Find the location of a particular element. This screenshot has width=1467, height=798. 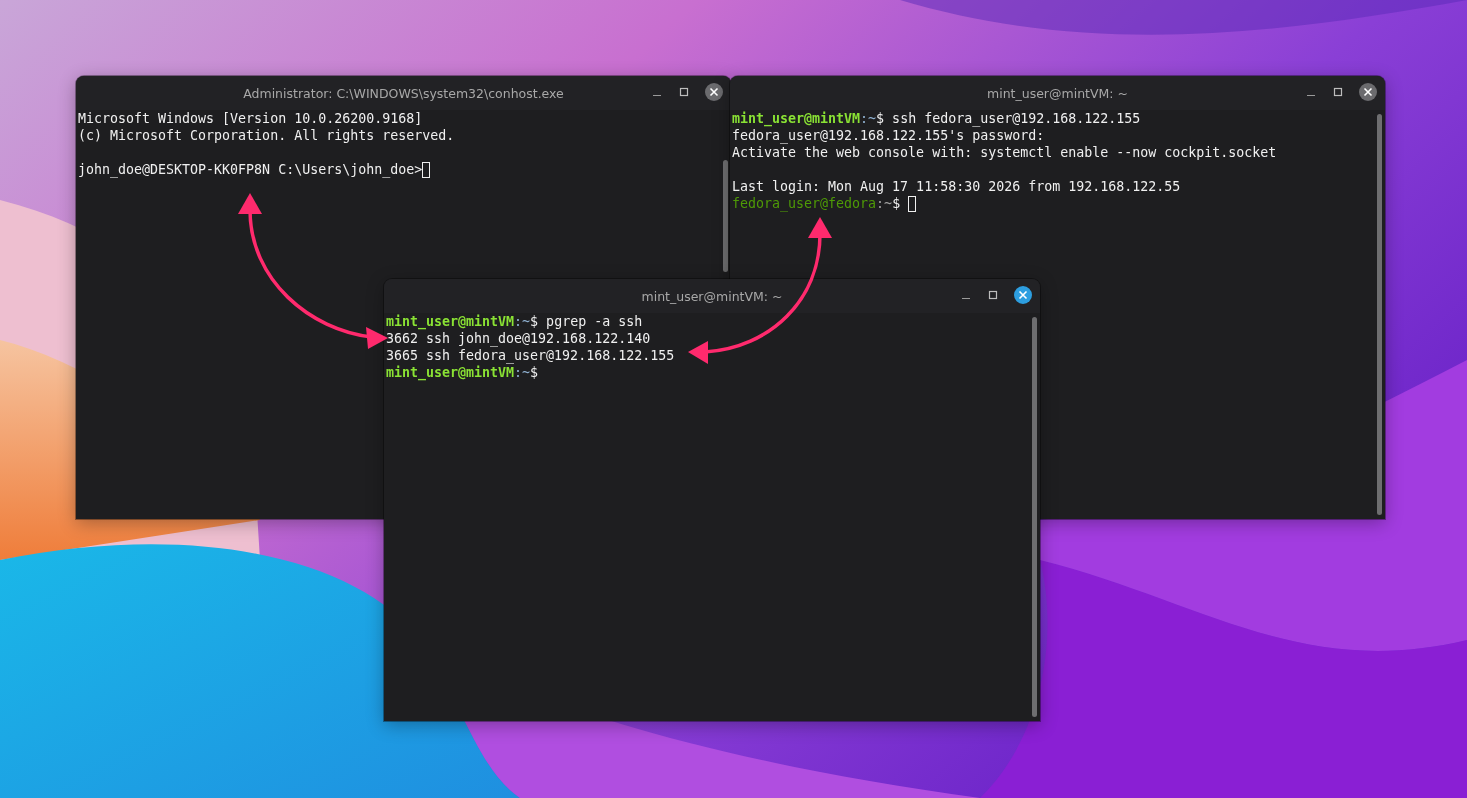

terminal-text: $ pgrep -a ssh is located at coordinates (586, 321).